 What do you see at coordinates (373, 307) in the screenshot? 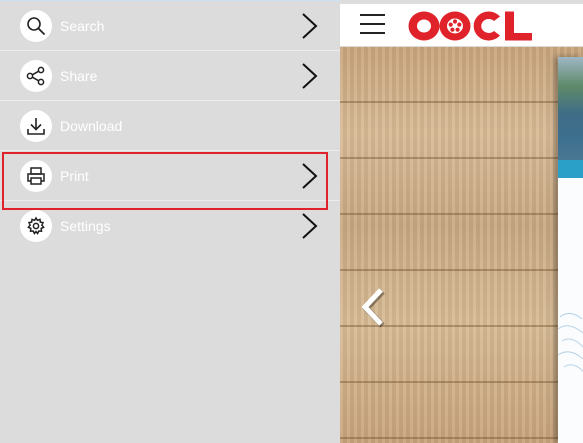
I see `chevron-left-icon` at bounding box center [373, 307].